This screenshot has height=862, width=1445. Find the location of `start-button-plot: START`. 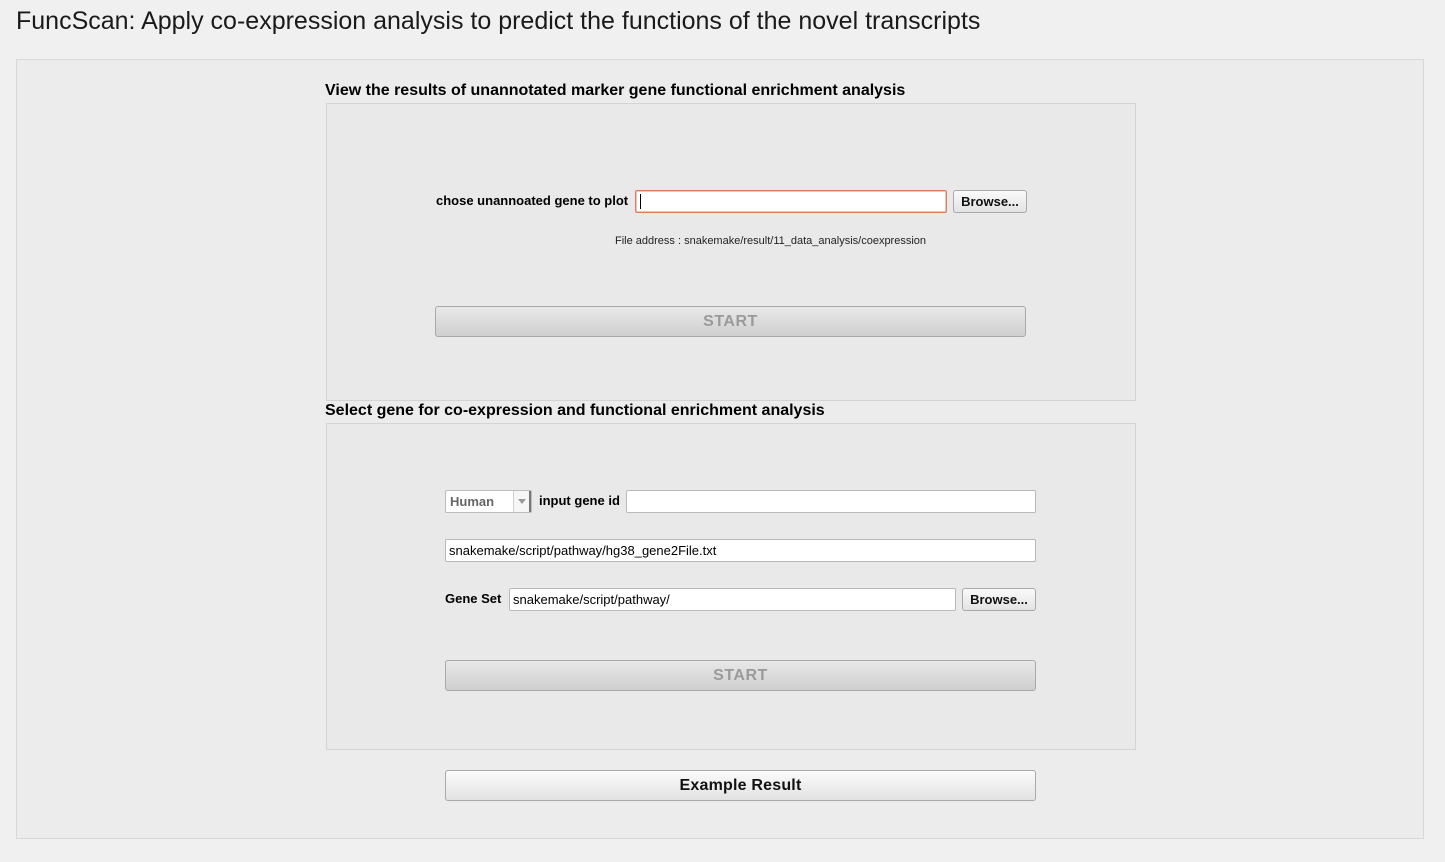

start-button-plot: START is located at coordinates (730, 321).